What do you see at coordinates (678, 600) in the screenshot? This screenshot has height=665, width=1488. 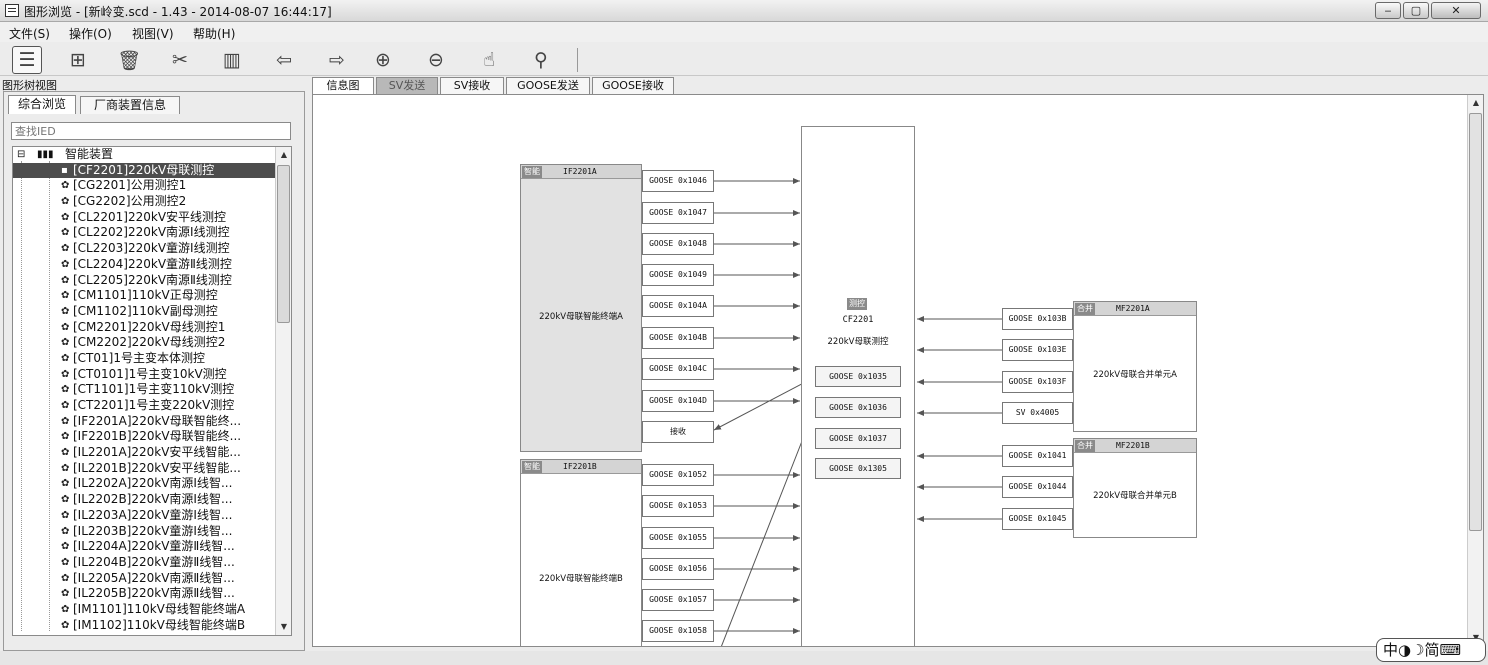 I see `goose-port: GOOSE 0x1057` at bounding box center [678, 600].